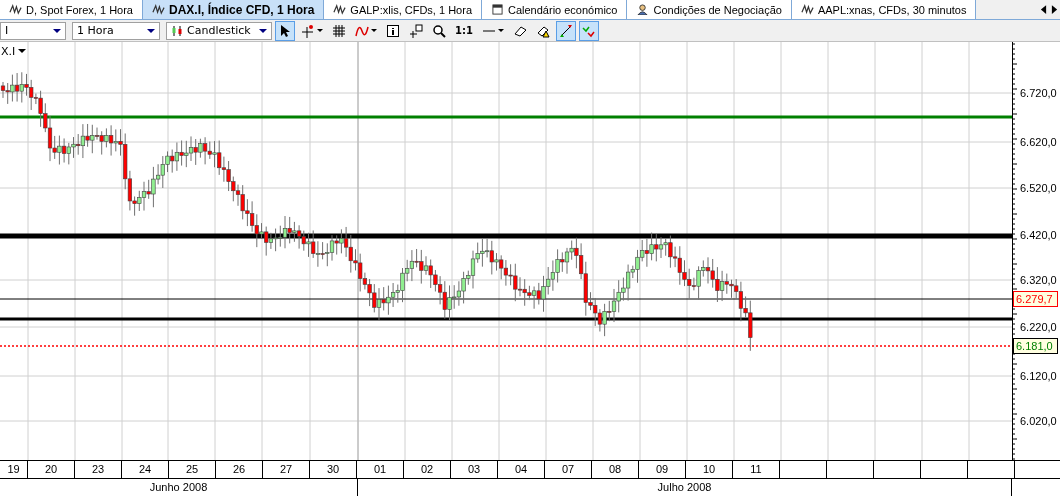 This screenshot has width=1060, height=496. I want to click on price-axis-label: 6.420,0, so click(1038, 235).